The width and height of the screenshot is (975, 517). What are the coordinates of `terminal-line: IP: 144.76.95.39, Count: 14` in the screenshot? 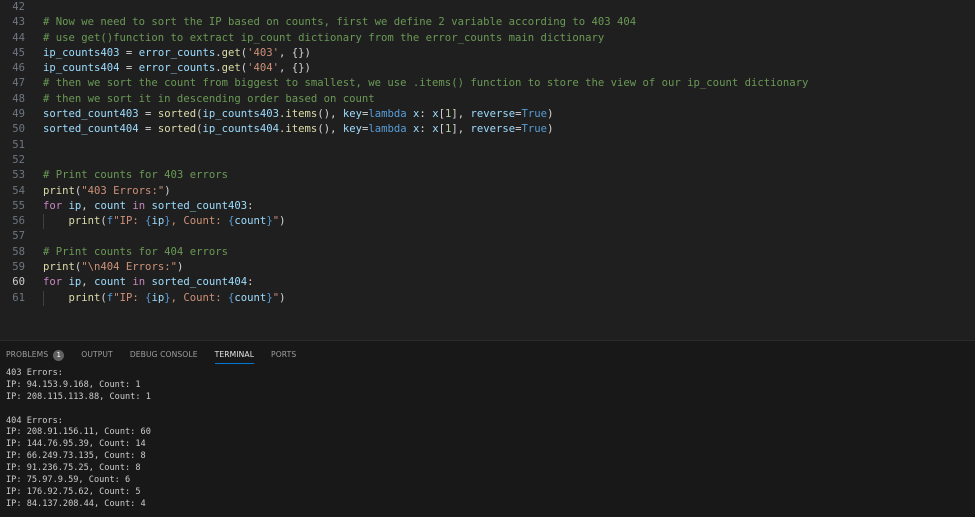 It's located at (76, 444).